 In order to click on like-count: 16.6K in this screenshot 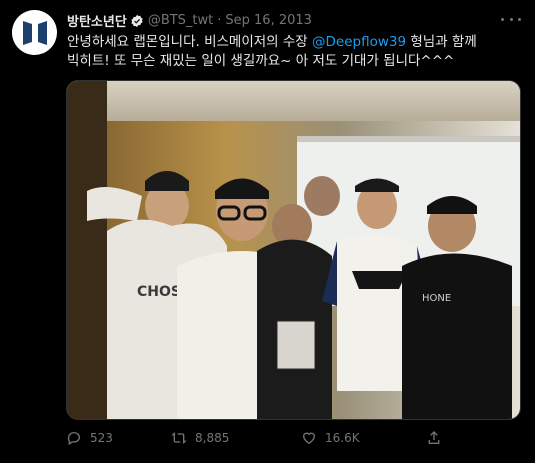, I will do `click(342, 438)`.